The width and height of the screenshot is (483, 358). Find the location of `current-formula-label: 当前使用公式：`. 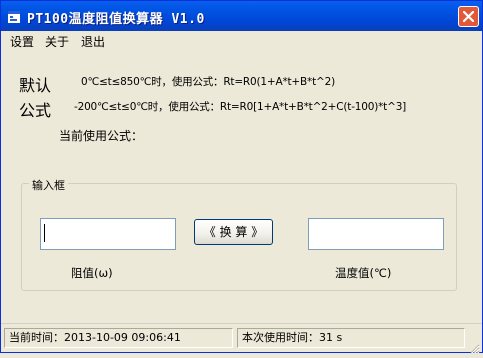

current-formula-label: 当前使用公式： is located at coordinates (101, 136).